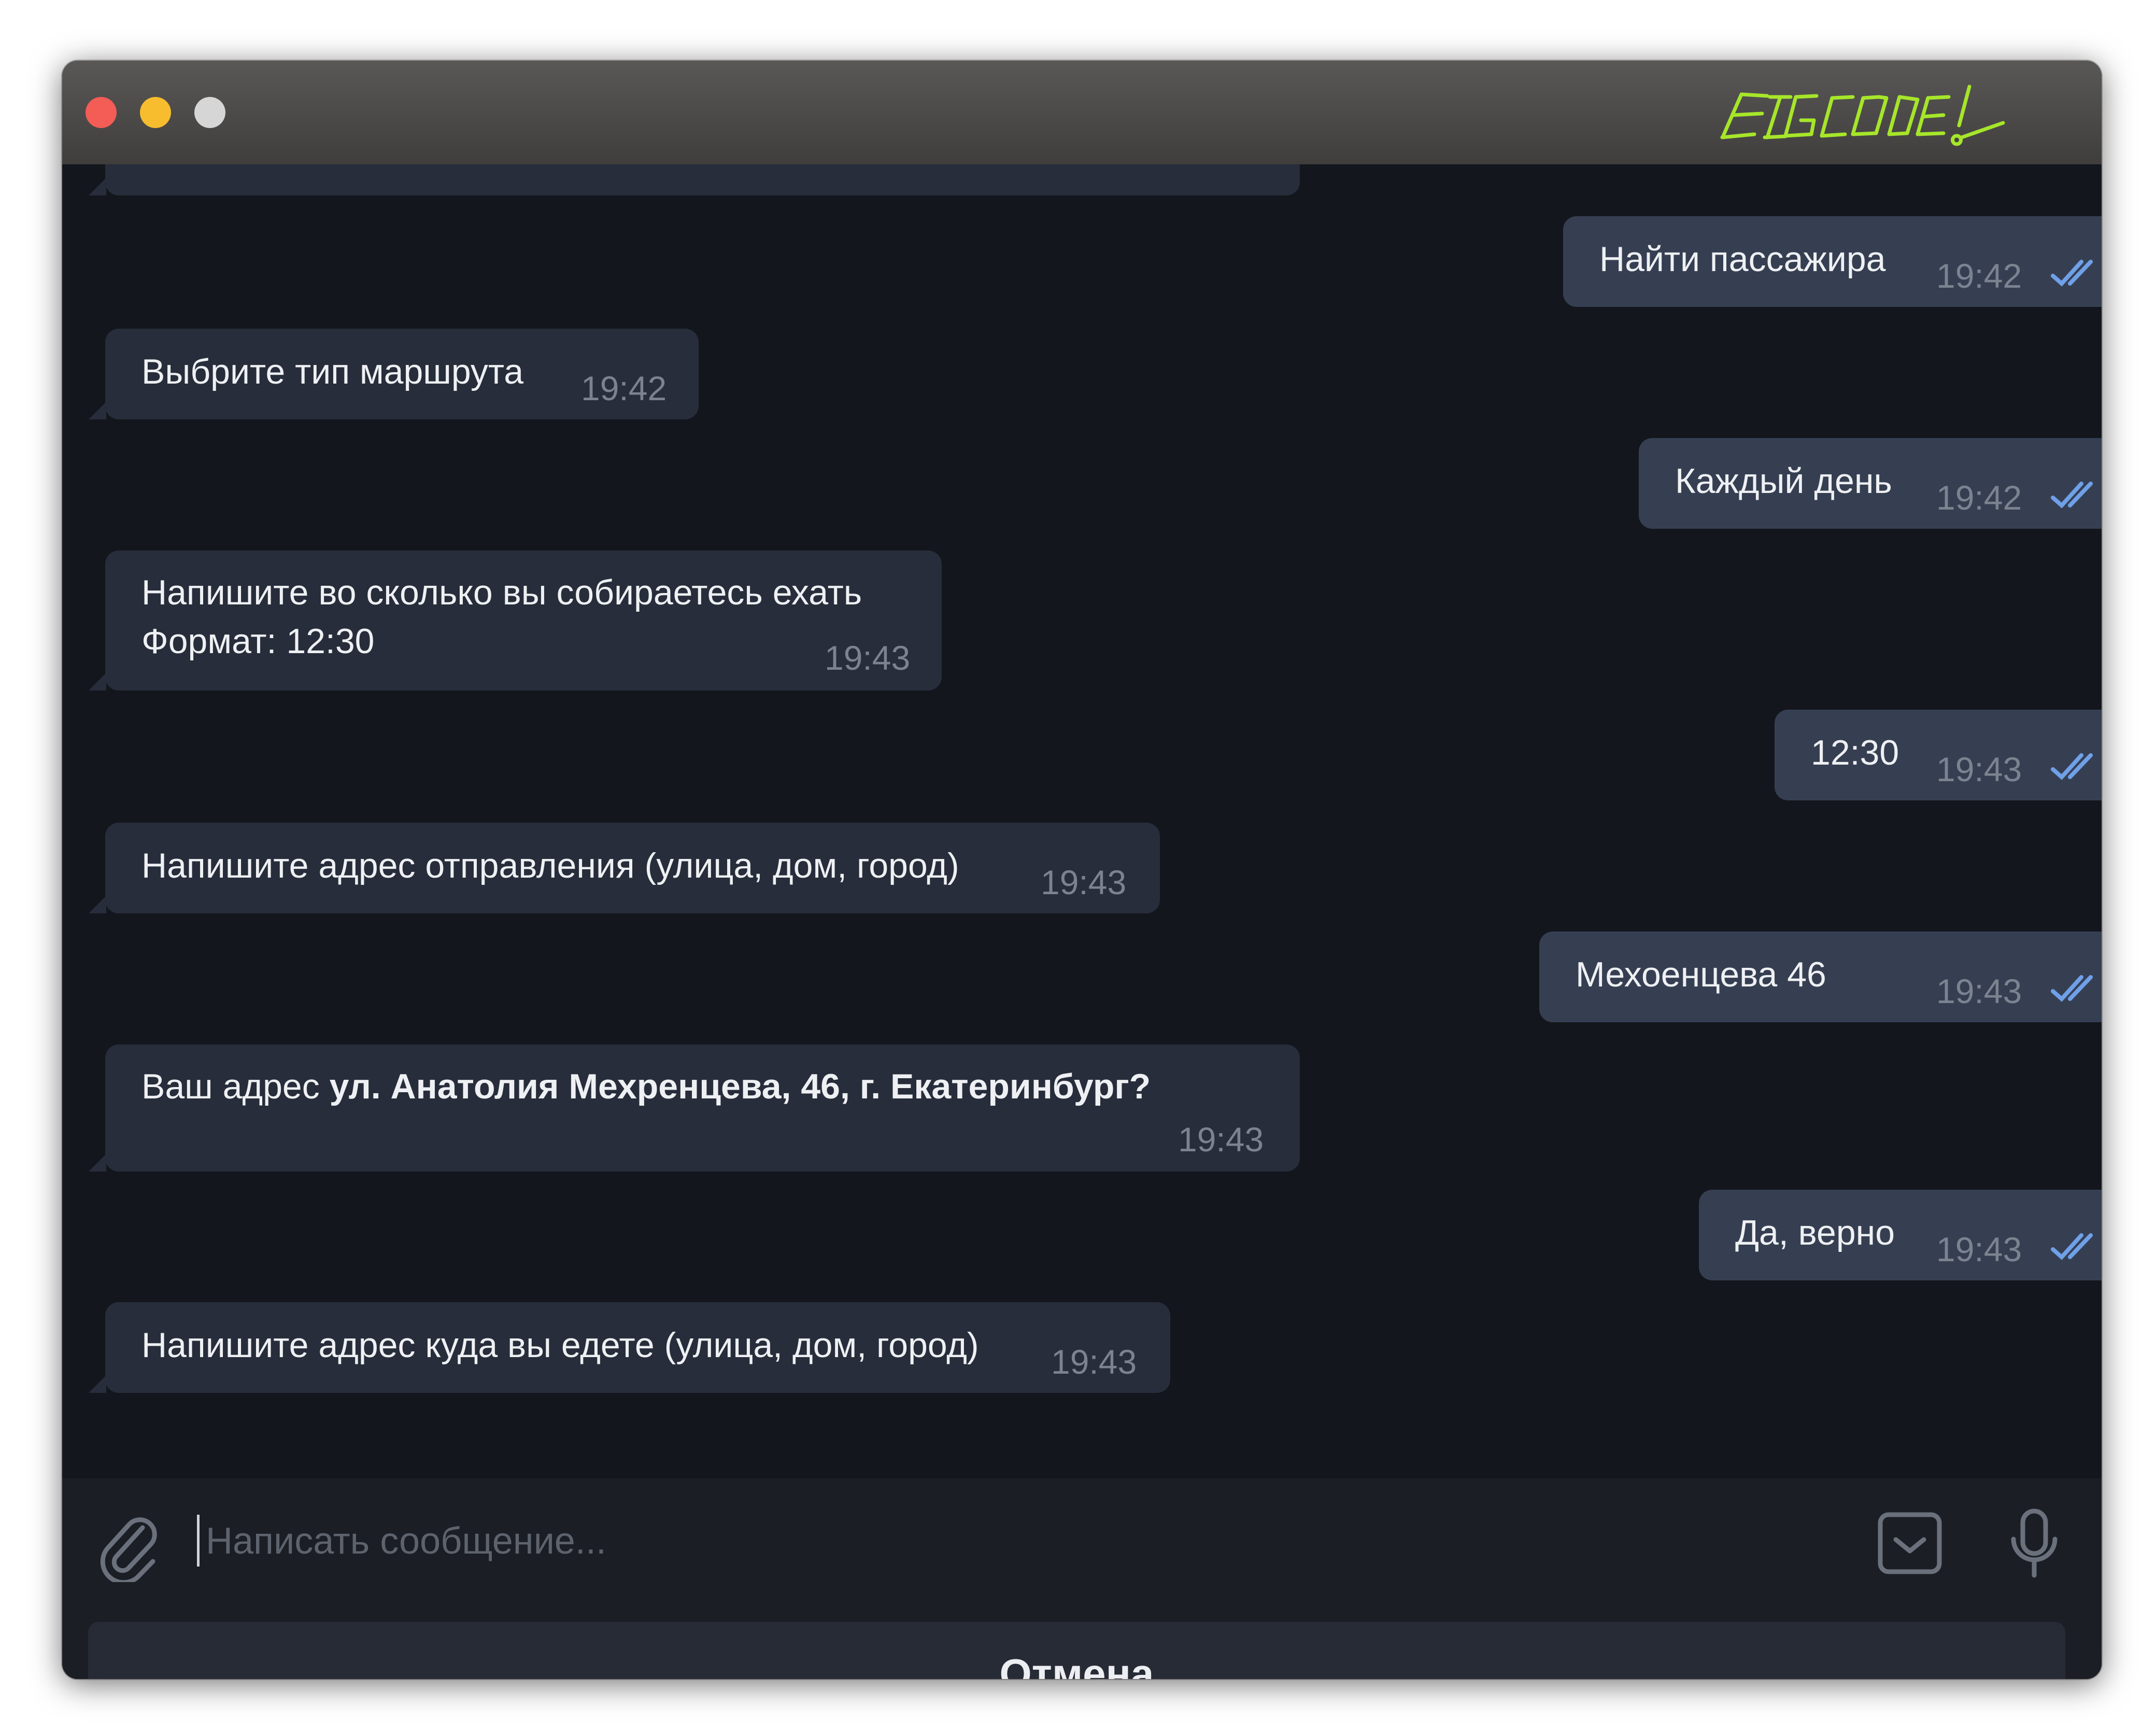  What do you see at coordinates (236, 1087) in the screenshot?
I see `message-text-prefix: Ваш адрес` at bounding box center [236, 1087].